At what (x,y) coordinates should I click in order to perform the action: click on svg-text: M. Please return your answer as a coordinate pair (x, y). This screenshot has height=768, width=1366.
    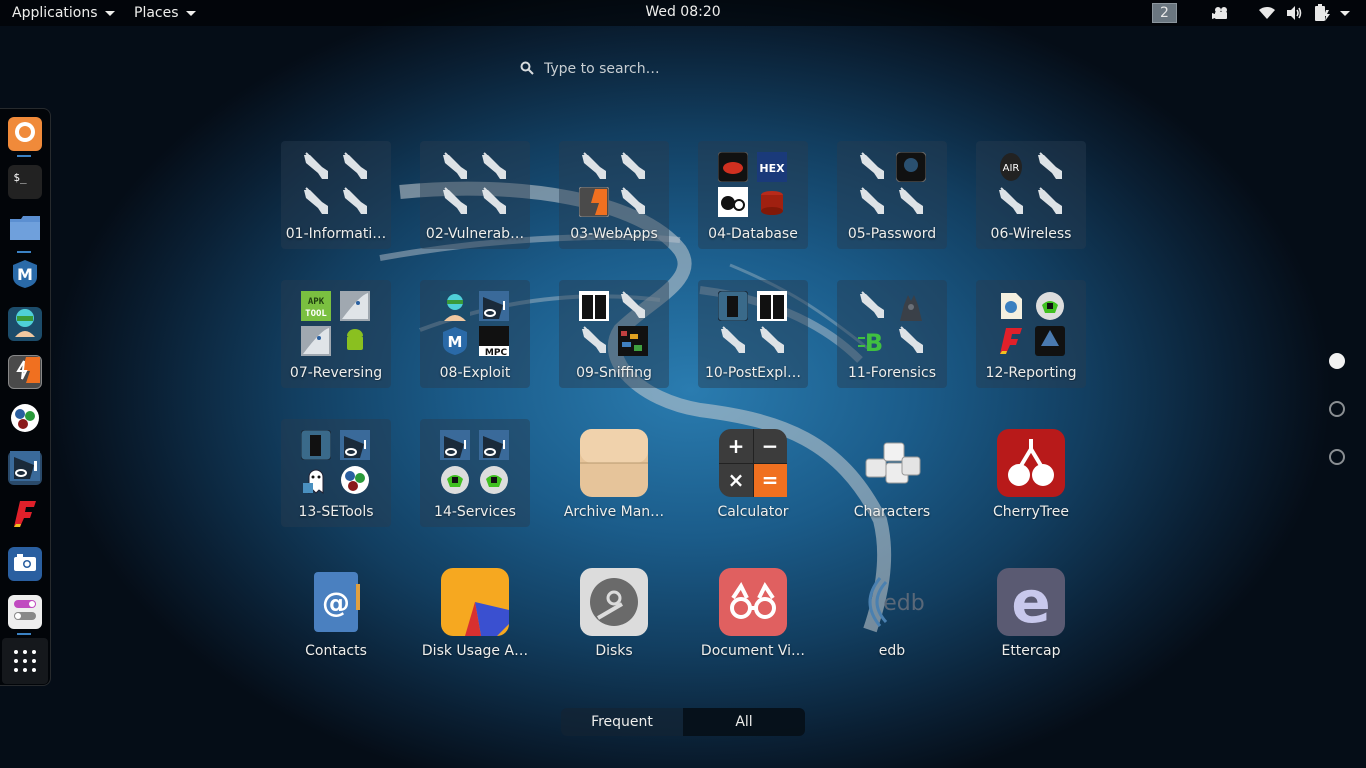
    Looking at the image, I should click on (25, 274).